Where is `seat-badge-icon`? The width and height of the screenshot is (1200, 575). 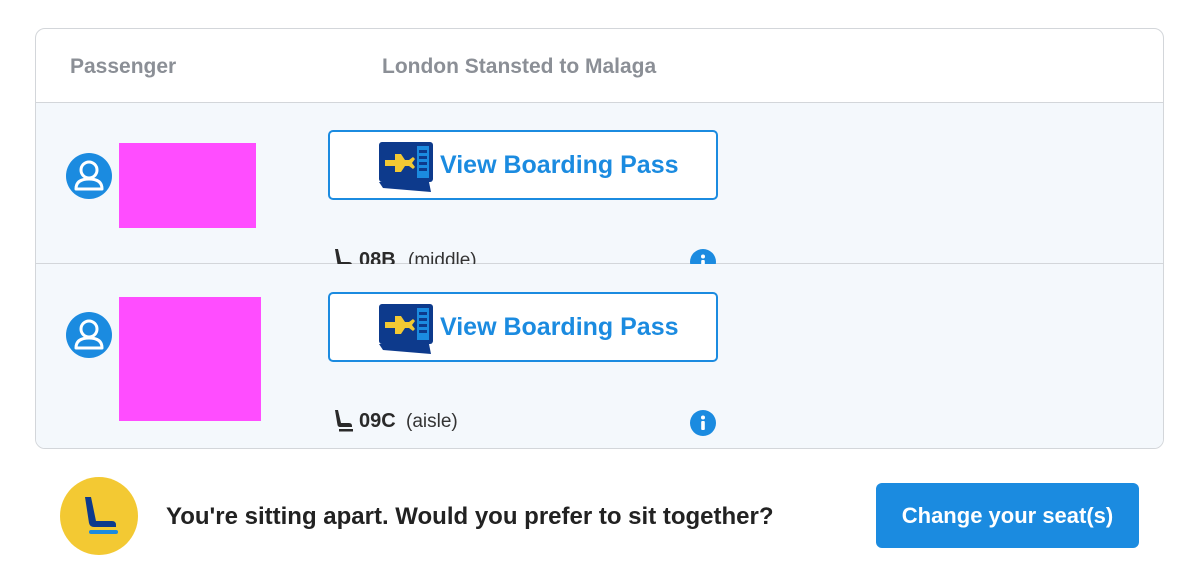 seat-badge-icon is located at coordinates (99, 516).